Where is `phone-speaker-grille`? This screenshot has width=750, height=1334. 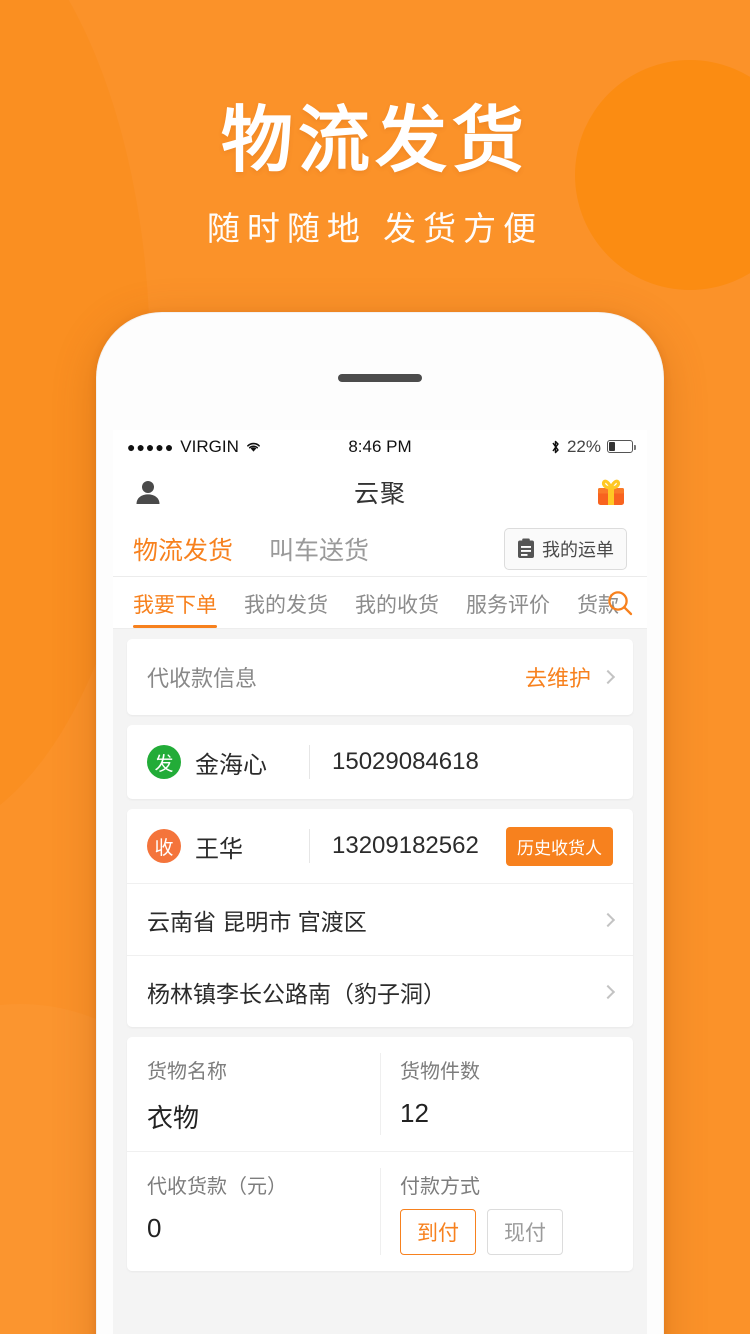
phone-speaker-grille is located at coordinates (380, 378).